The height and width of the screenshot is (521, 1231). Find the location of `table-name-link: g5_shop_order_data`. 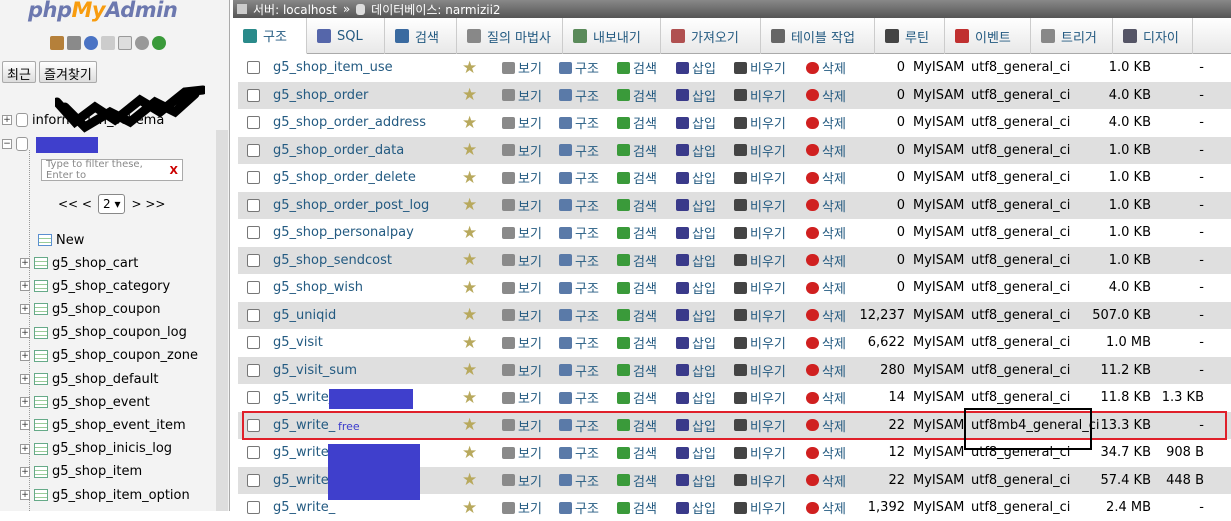

table-name-link: g5_shop_order_data is located at coordinates (338, 150).